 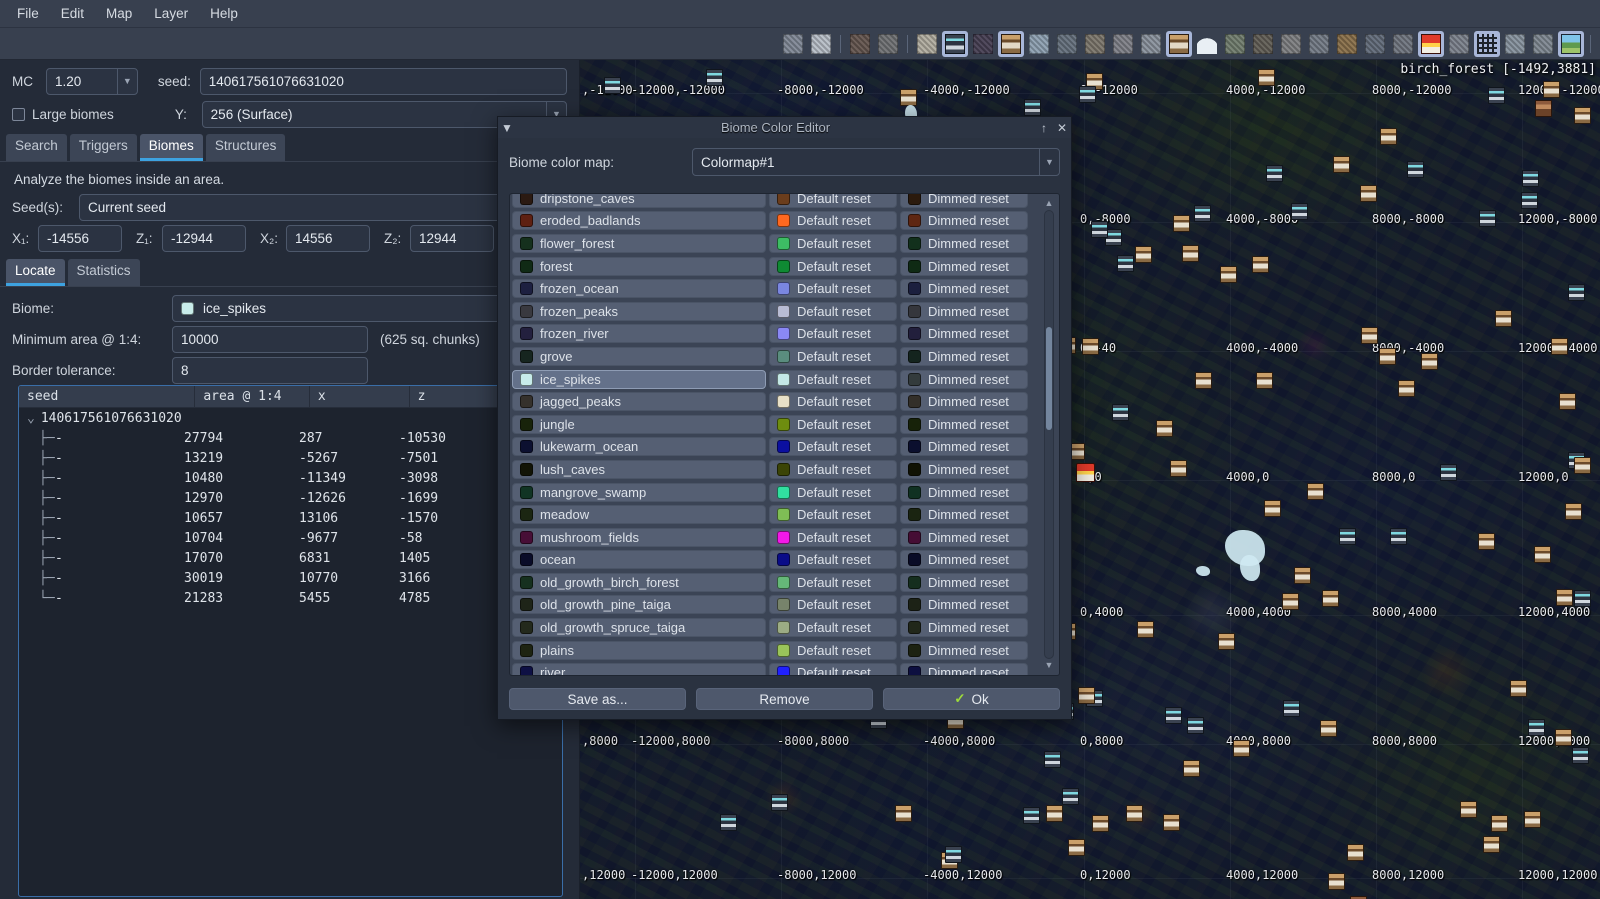 I want to click on biome-name-button: old_growth_birch_forest, so click(x=639, y=582).